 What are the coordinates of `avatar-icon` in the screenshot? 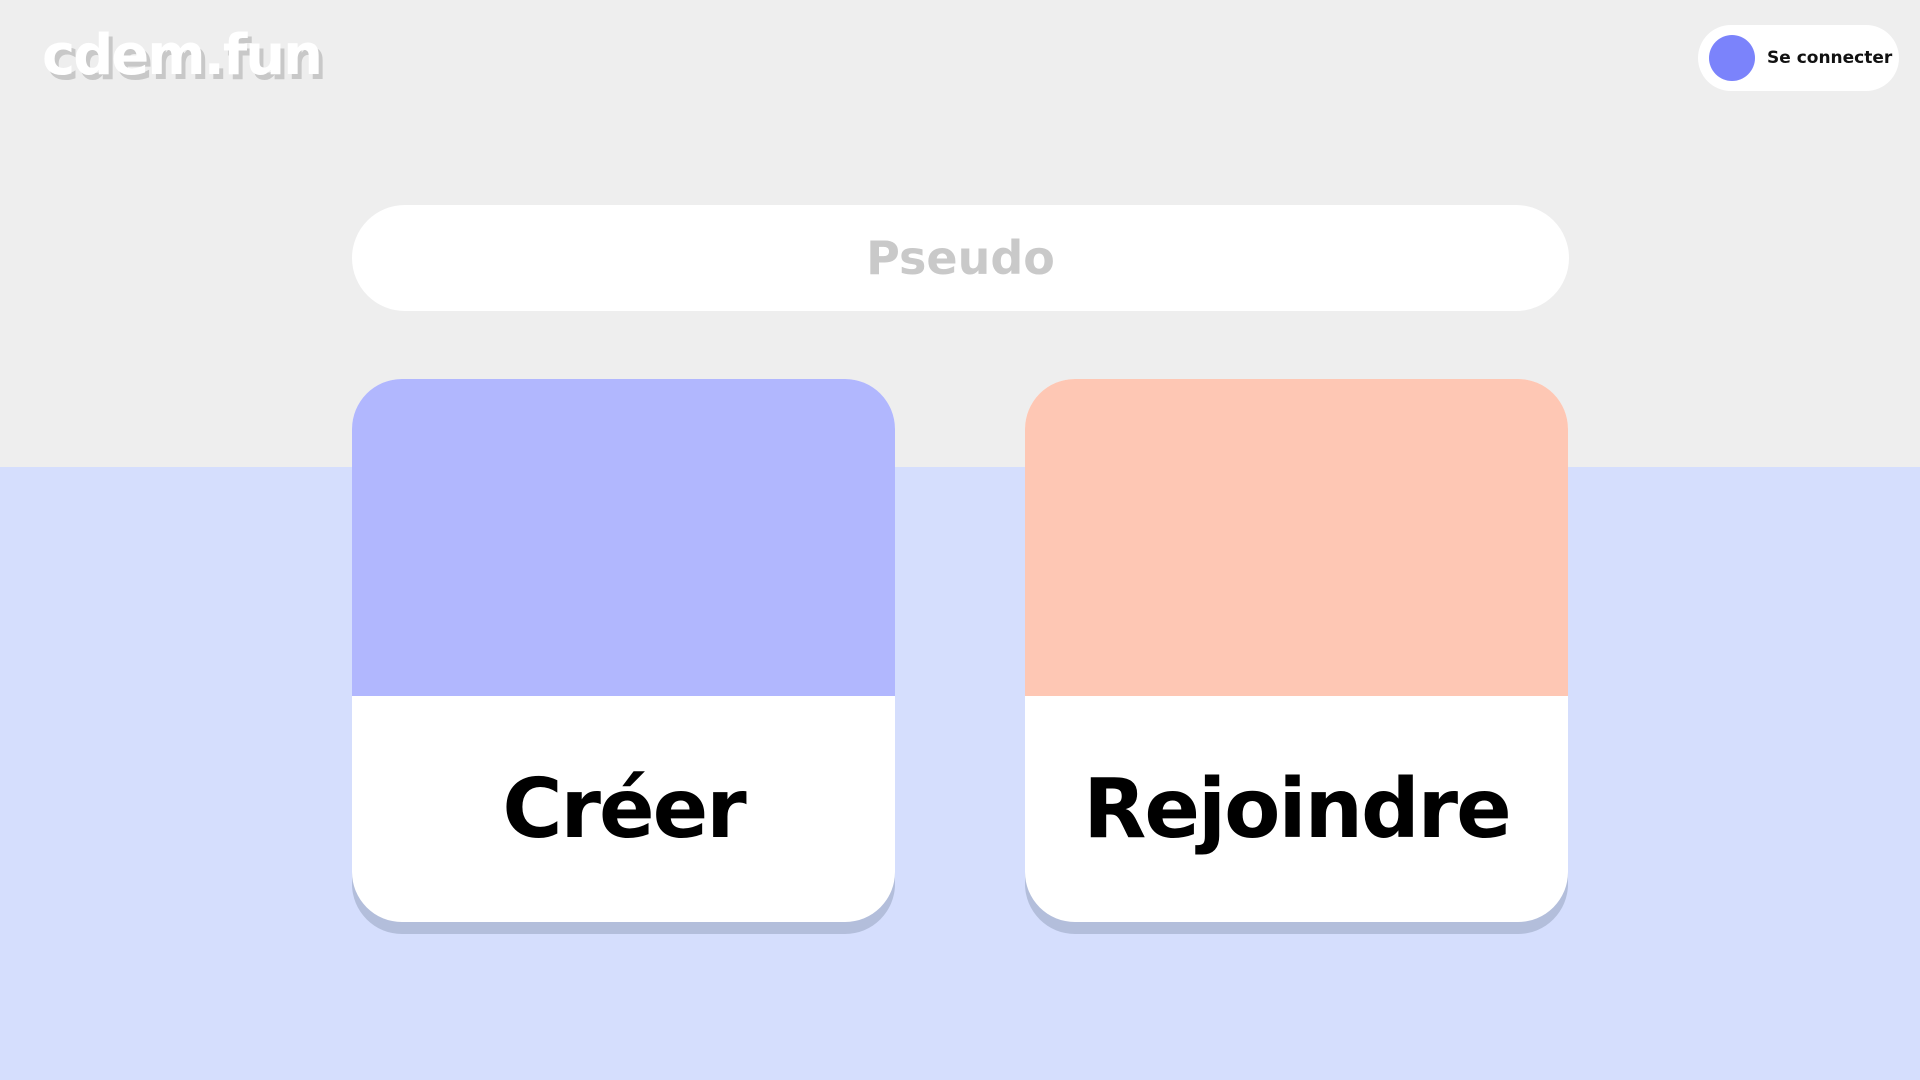 It's located at (1732, 58).